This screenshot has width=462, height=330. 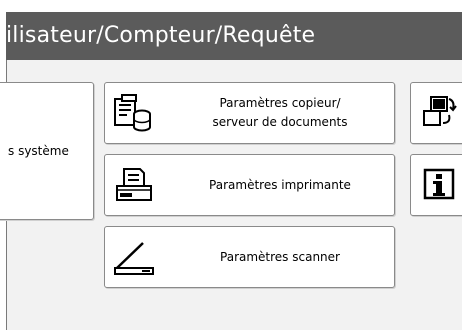 What do you see at coordinates (132, 113) in the screenshot?
I see `copier-document-server-icon` at bounding box center [132, 113].